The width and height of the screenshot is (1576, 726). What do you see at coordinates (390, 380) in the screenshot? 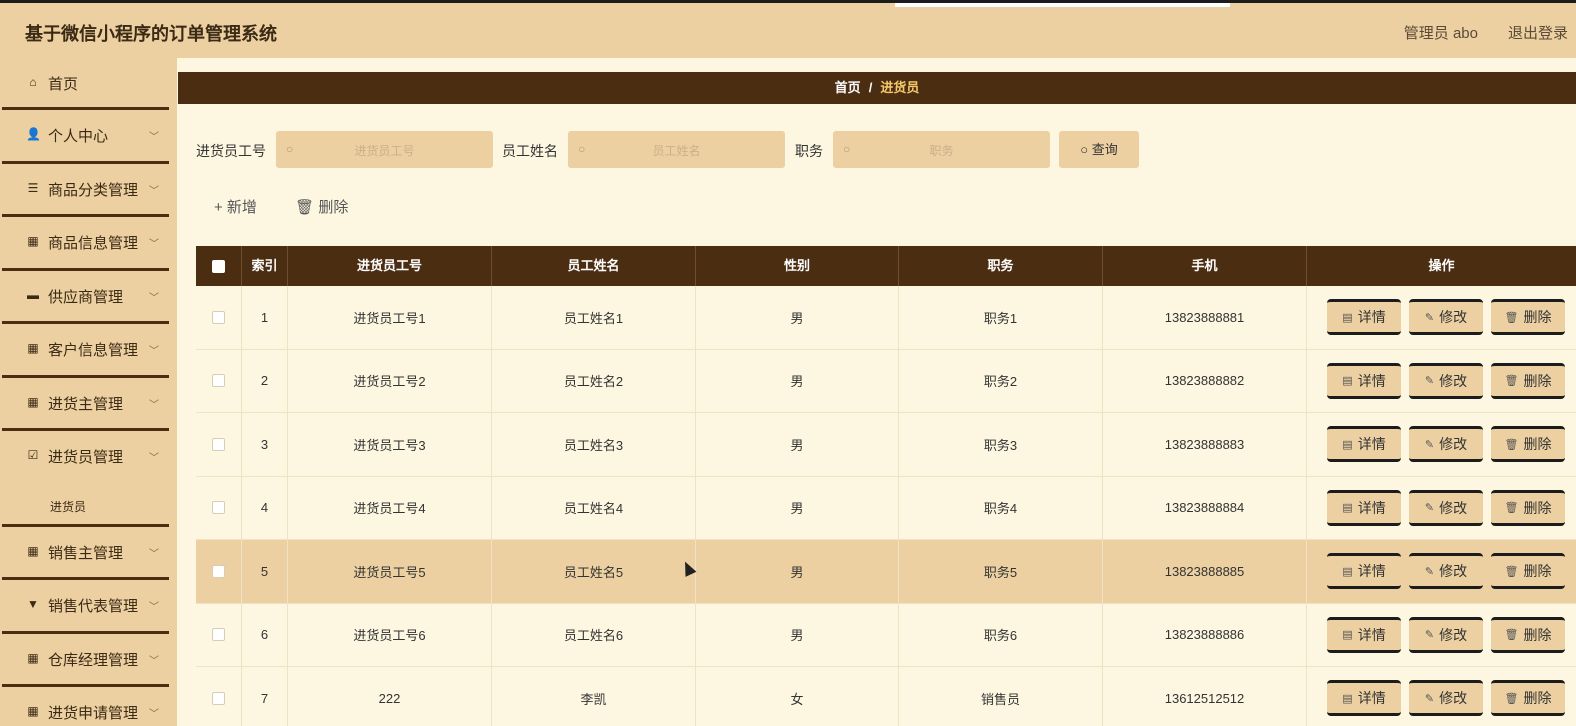
I see `table-cell-no: 进货员工号2` at bounding box center [390, 380].